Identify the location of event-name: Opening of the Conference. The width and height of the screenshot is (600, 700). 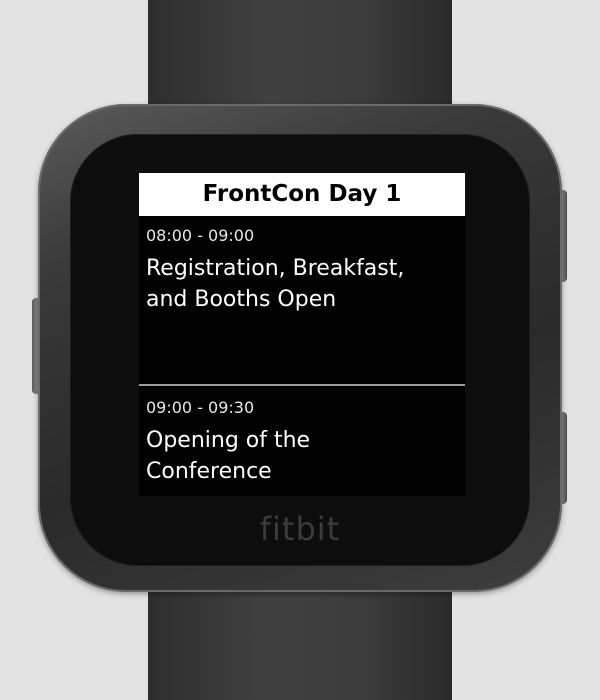
(302, 456).